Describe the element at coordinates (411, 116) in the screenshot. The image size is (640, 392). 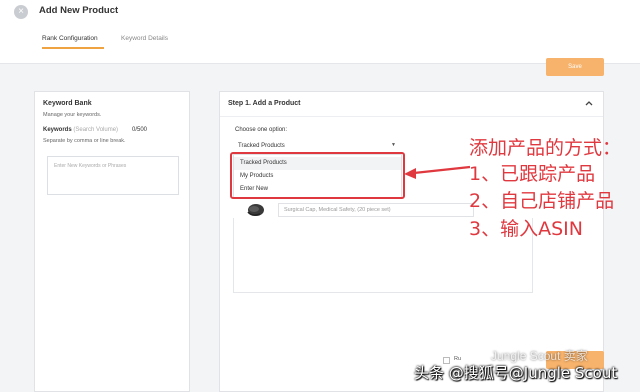
I see `divider` at that location.